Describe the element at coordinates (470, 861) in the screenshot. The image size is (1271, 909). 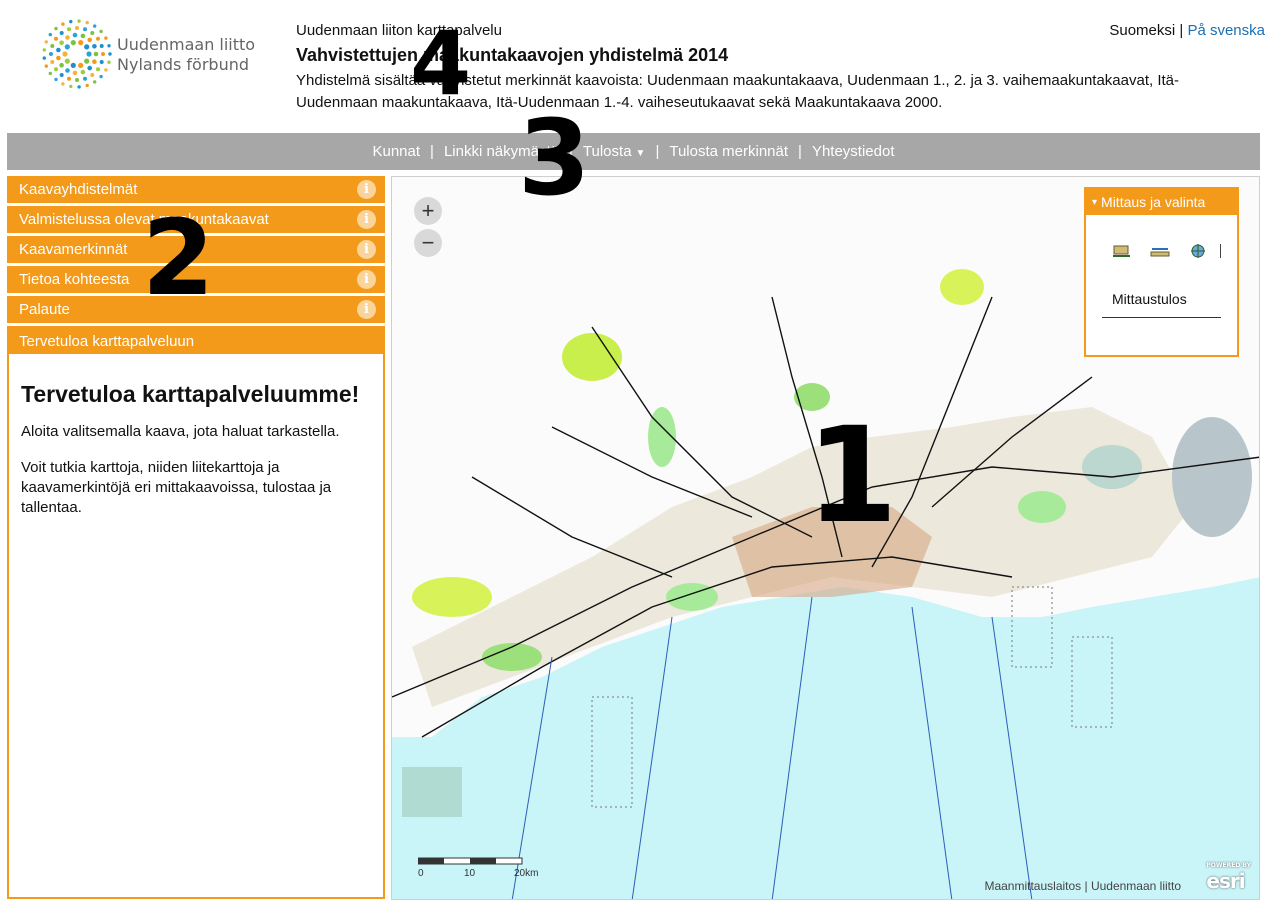
I see `scale-bar-graphic` at that location.